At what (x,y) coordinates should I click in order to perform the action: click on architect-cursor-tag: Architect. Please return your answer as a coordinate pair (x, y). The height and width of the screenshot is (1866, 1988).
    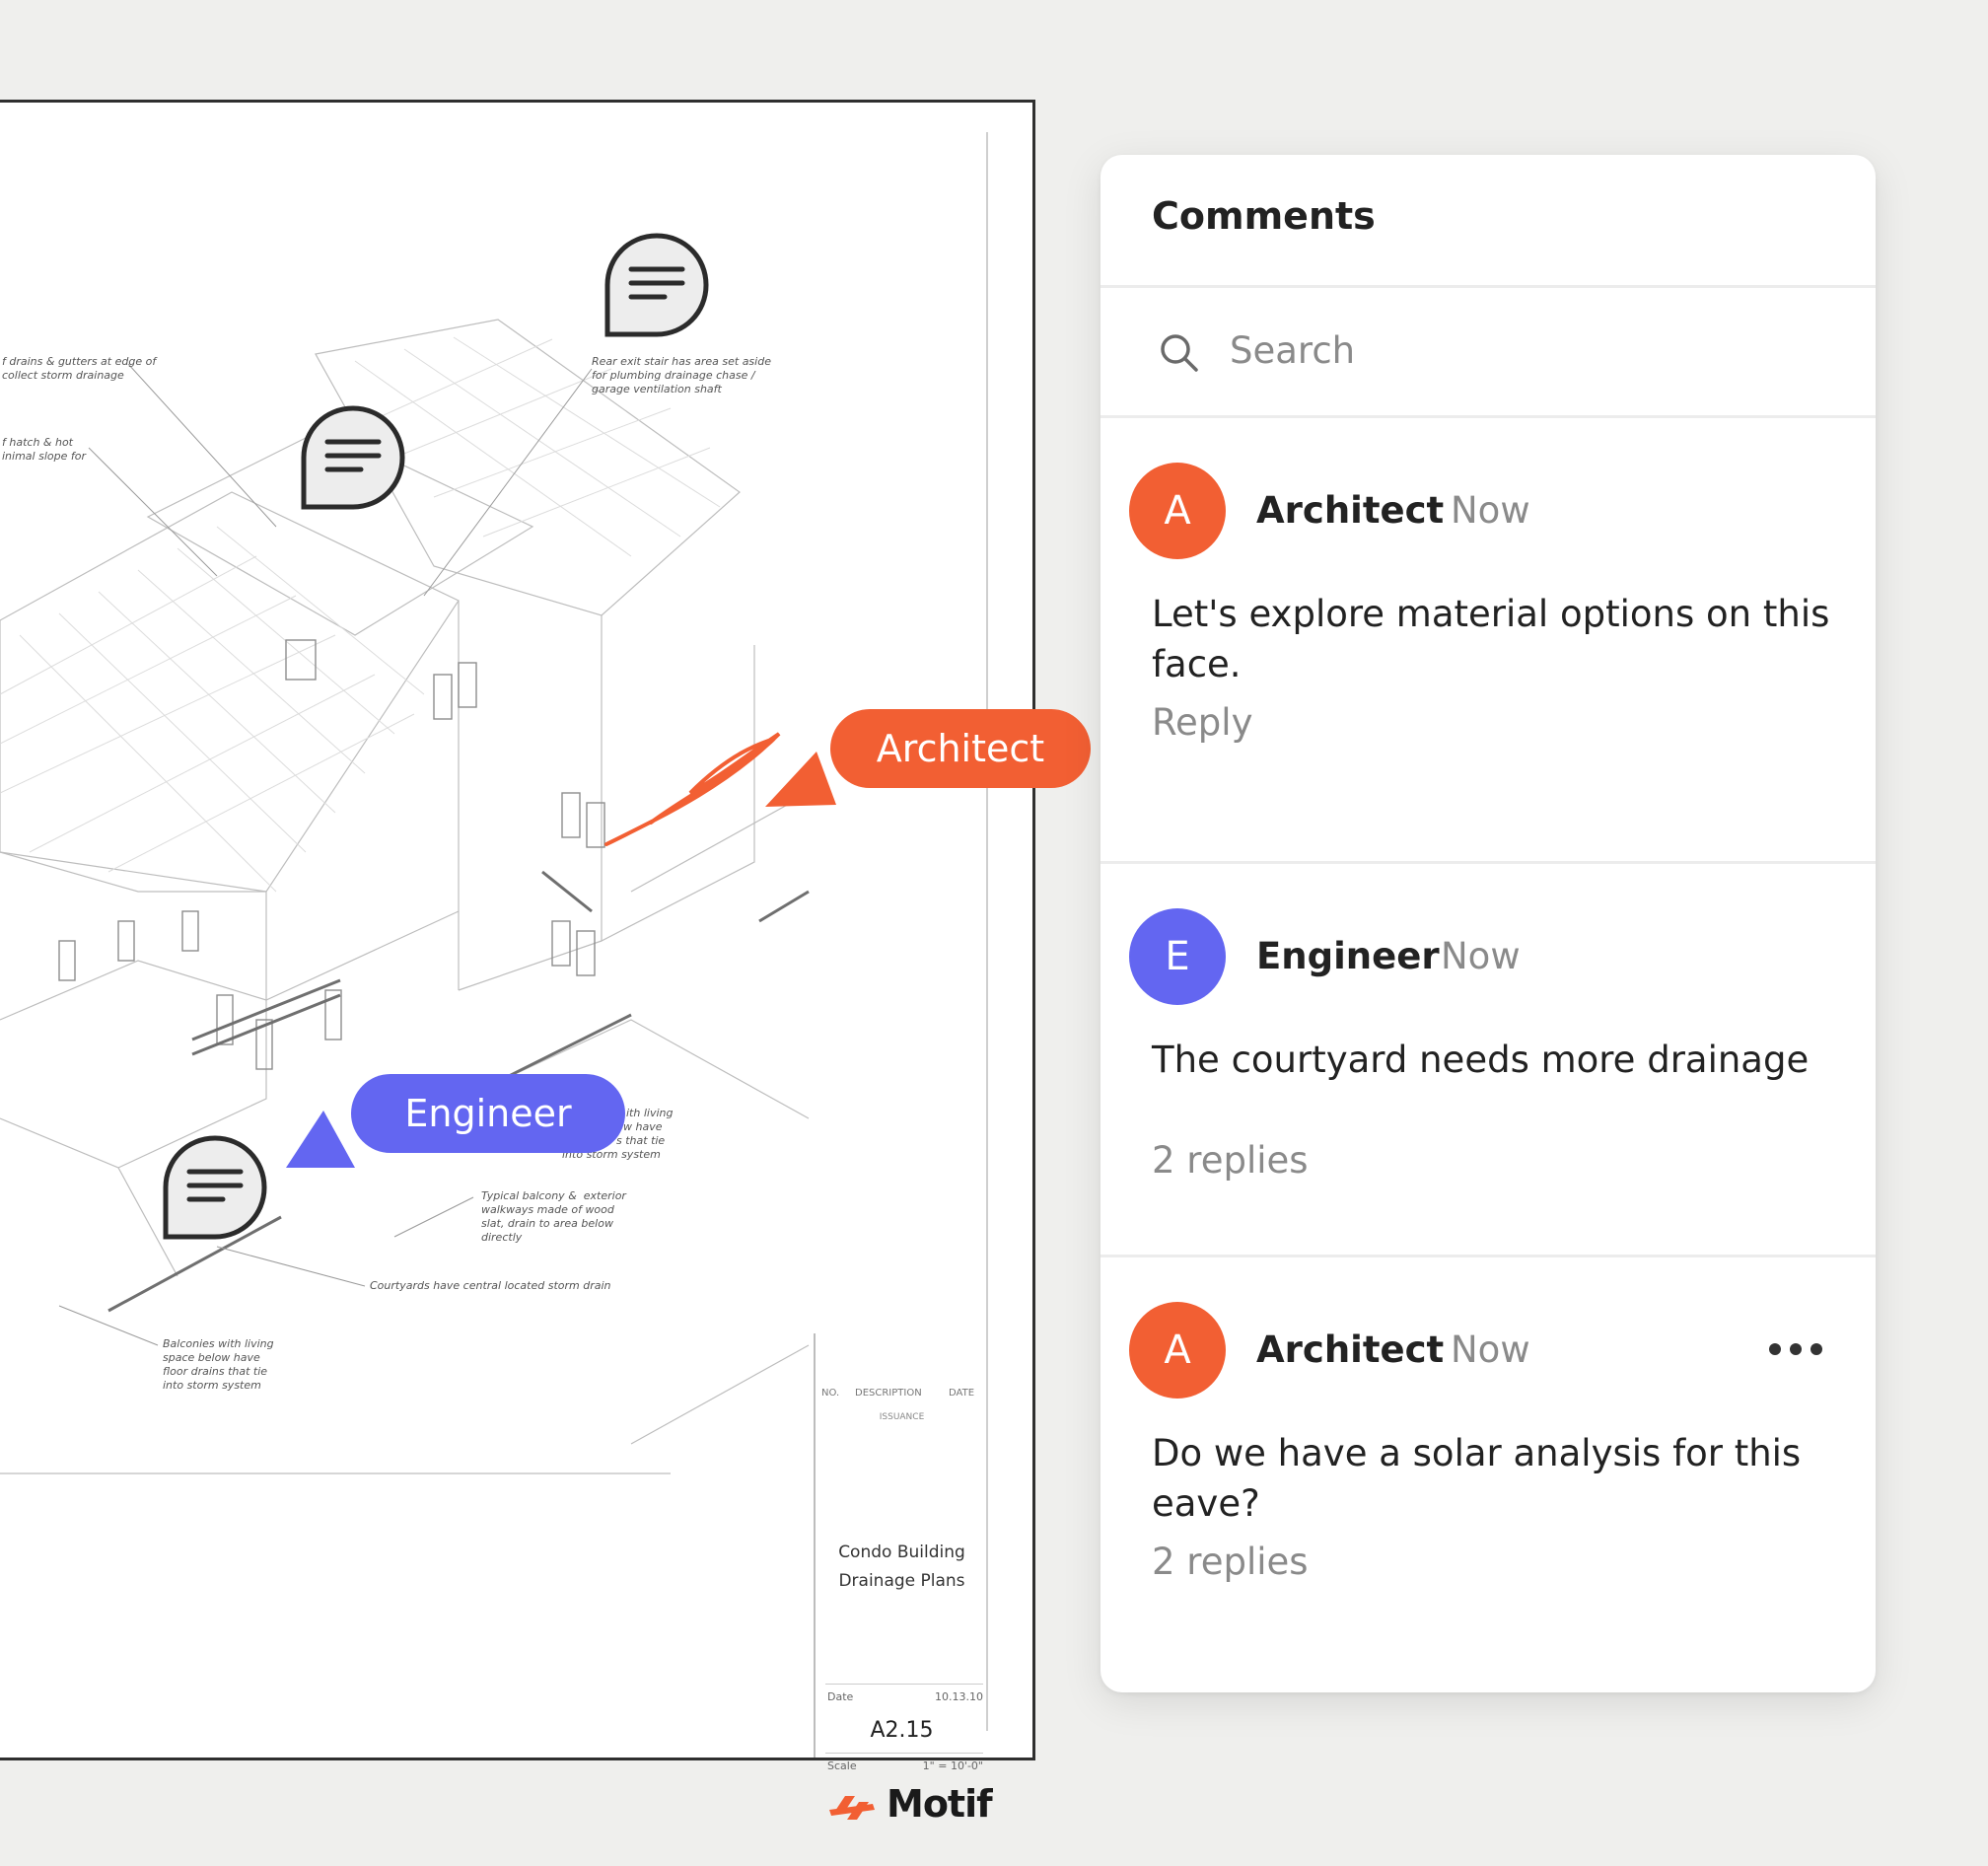
    Looking at the image, I should click on (960, 748).